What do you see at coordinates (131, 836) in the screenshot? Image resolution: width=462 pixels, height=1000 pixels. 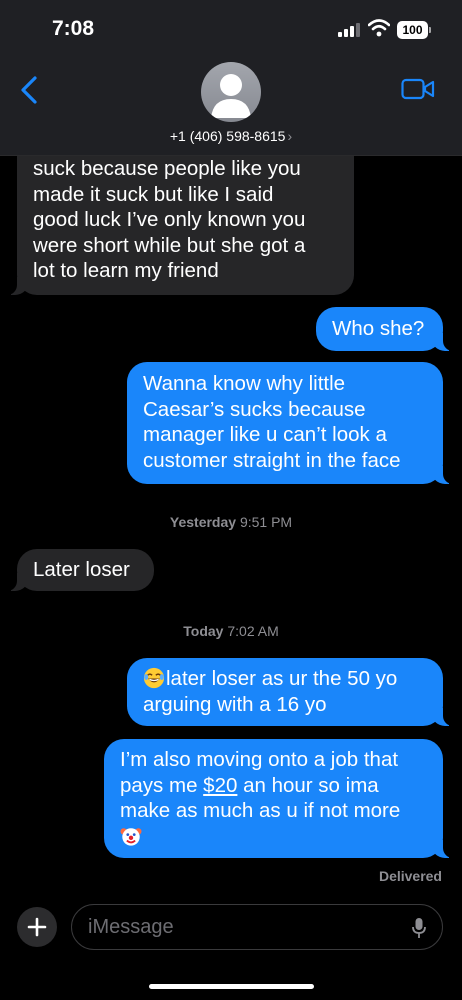 I see `clown-emoji-icon` at bounding box center [131, 836].